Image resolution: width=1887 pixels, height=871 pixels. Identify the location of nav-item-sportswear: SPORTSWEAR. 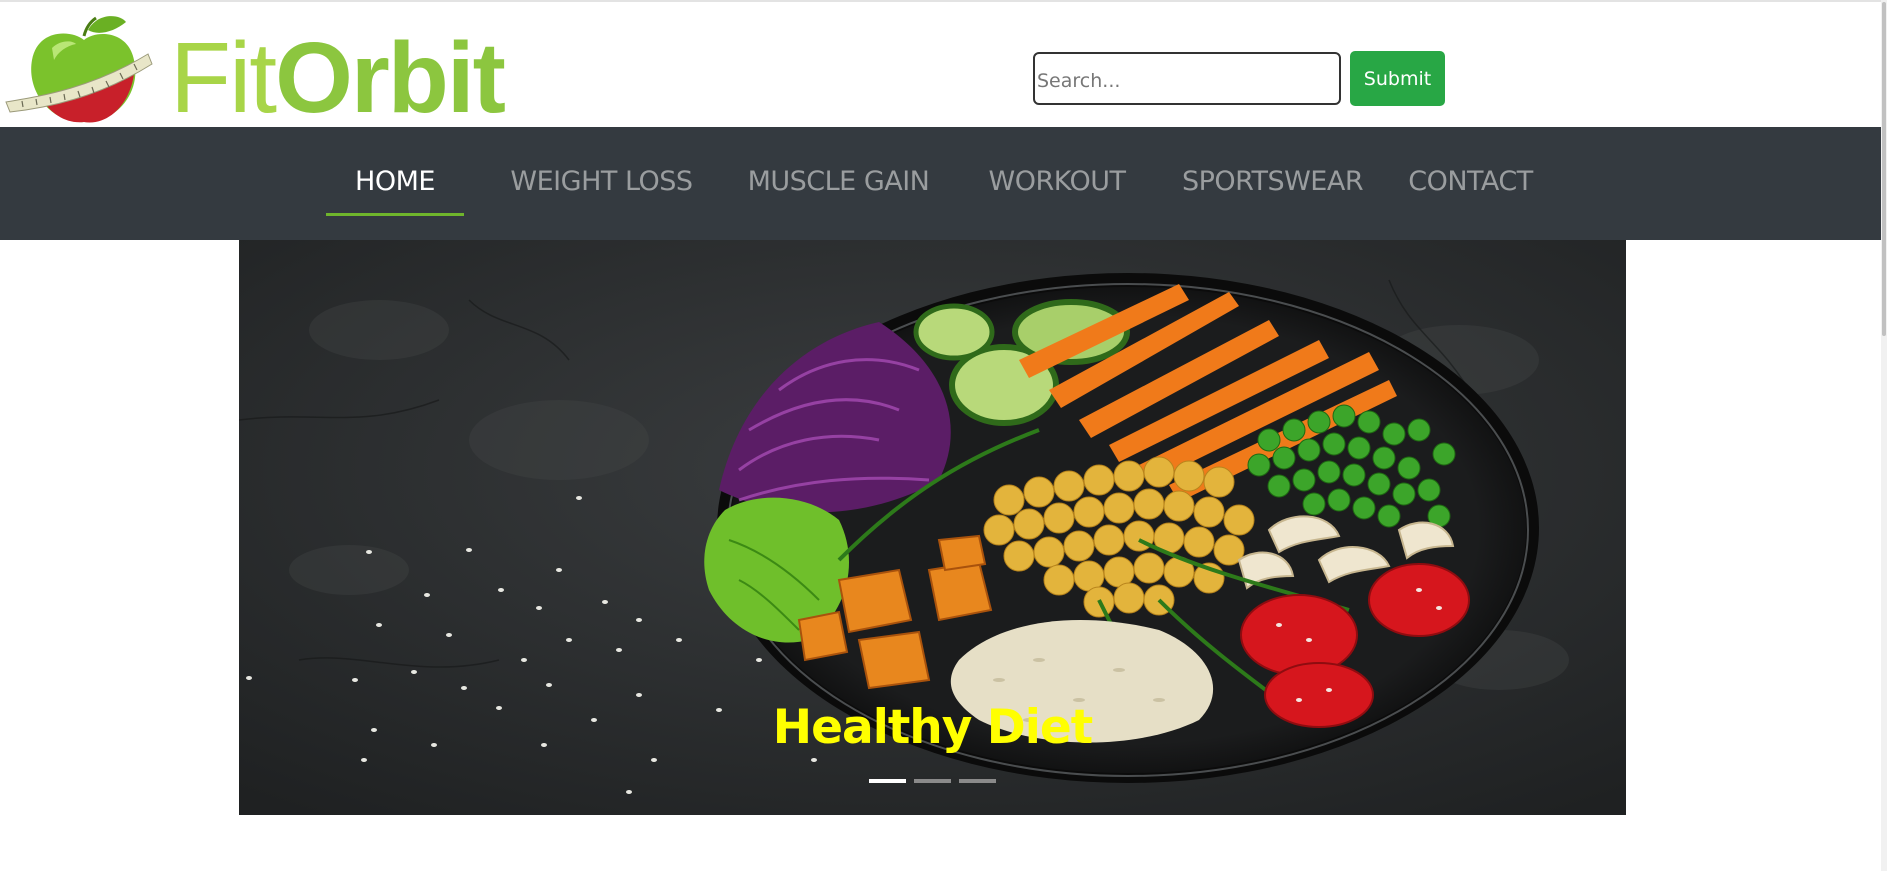
(1273, 183).